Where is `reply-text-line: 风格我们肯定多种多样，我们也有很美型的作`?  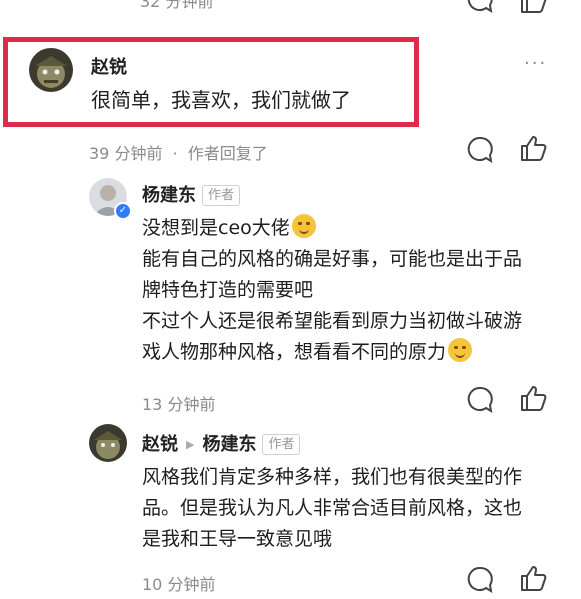 reply-text-line: 风格我们肯定多种多样，我们也有很美型的作 is located at coordinates (332, 477).